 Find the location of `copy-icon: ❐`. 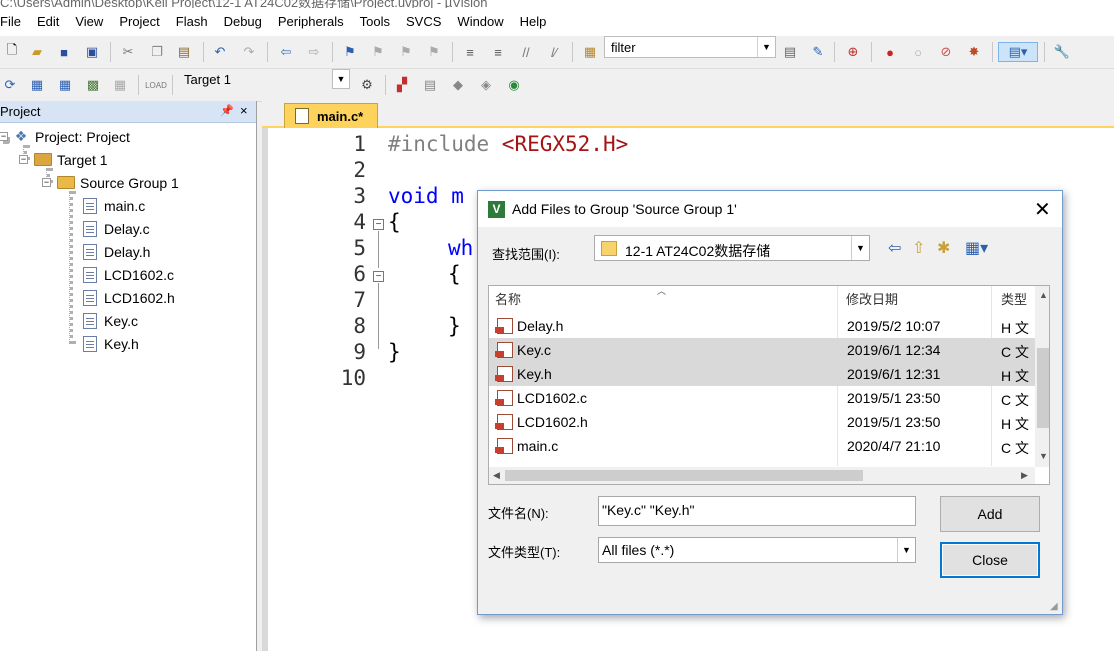

copy-icon: ❐ is located at coordinates (157, 52).